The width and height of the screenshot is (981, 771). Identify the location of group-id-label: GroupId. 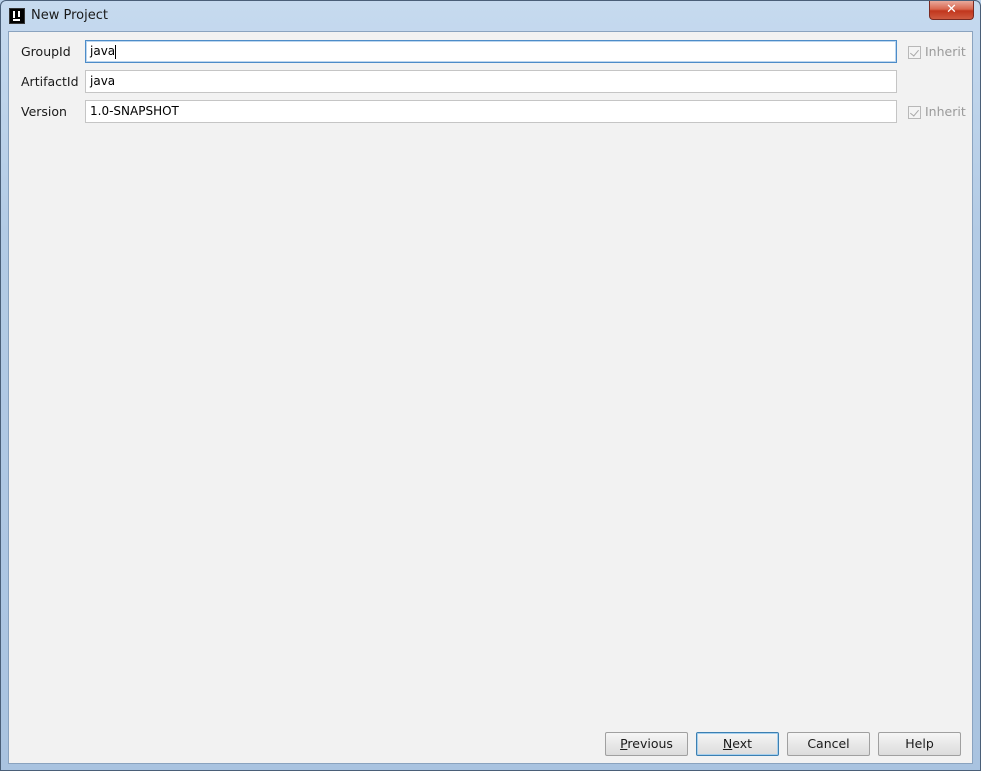
(46, 51).